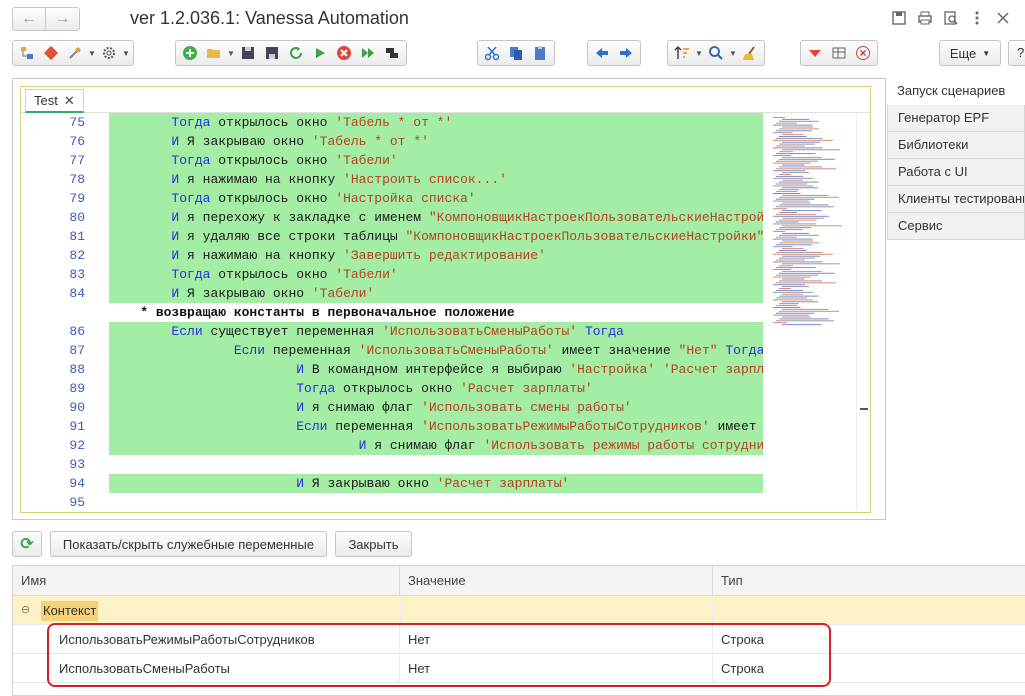 This screenshot has width=1025, height=696. What do you see at coordinates (925, 18) in the screenshot?
I see `print-icon` at bounding box center [925, 18].